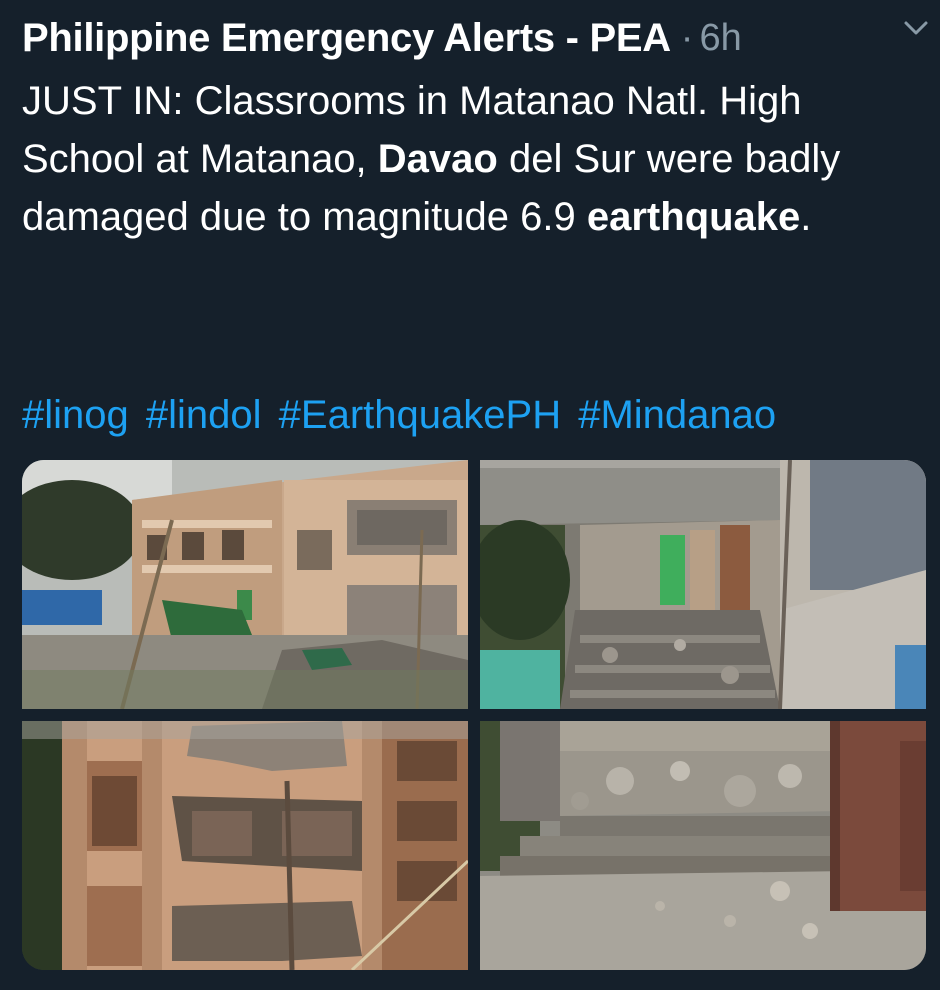  I want to click on tweet-header: Philippine Emergency Alerts - PEA · 6h, so click(471, 38).